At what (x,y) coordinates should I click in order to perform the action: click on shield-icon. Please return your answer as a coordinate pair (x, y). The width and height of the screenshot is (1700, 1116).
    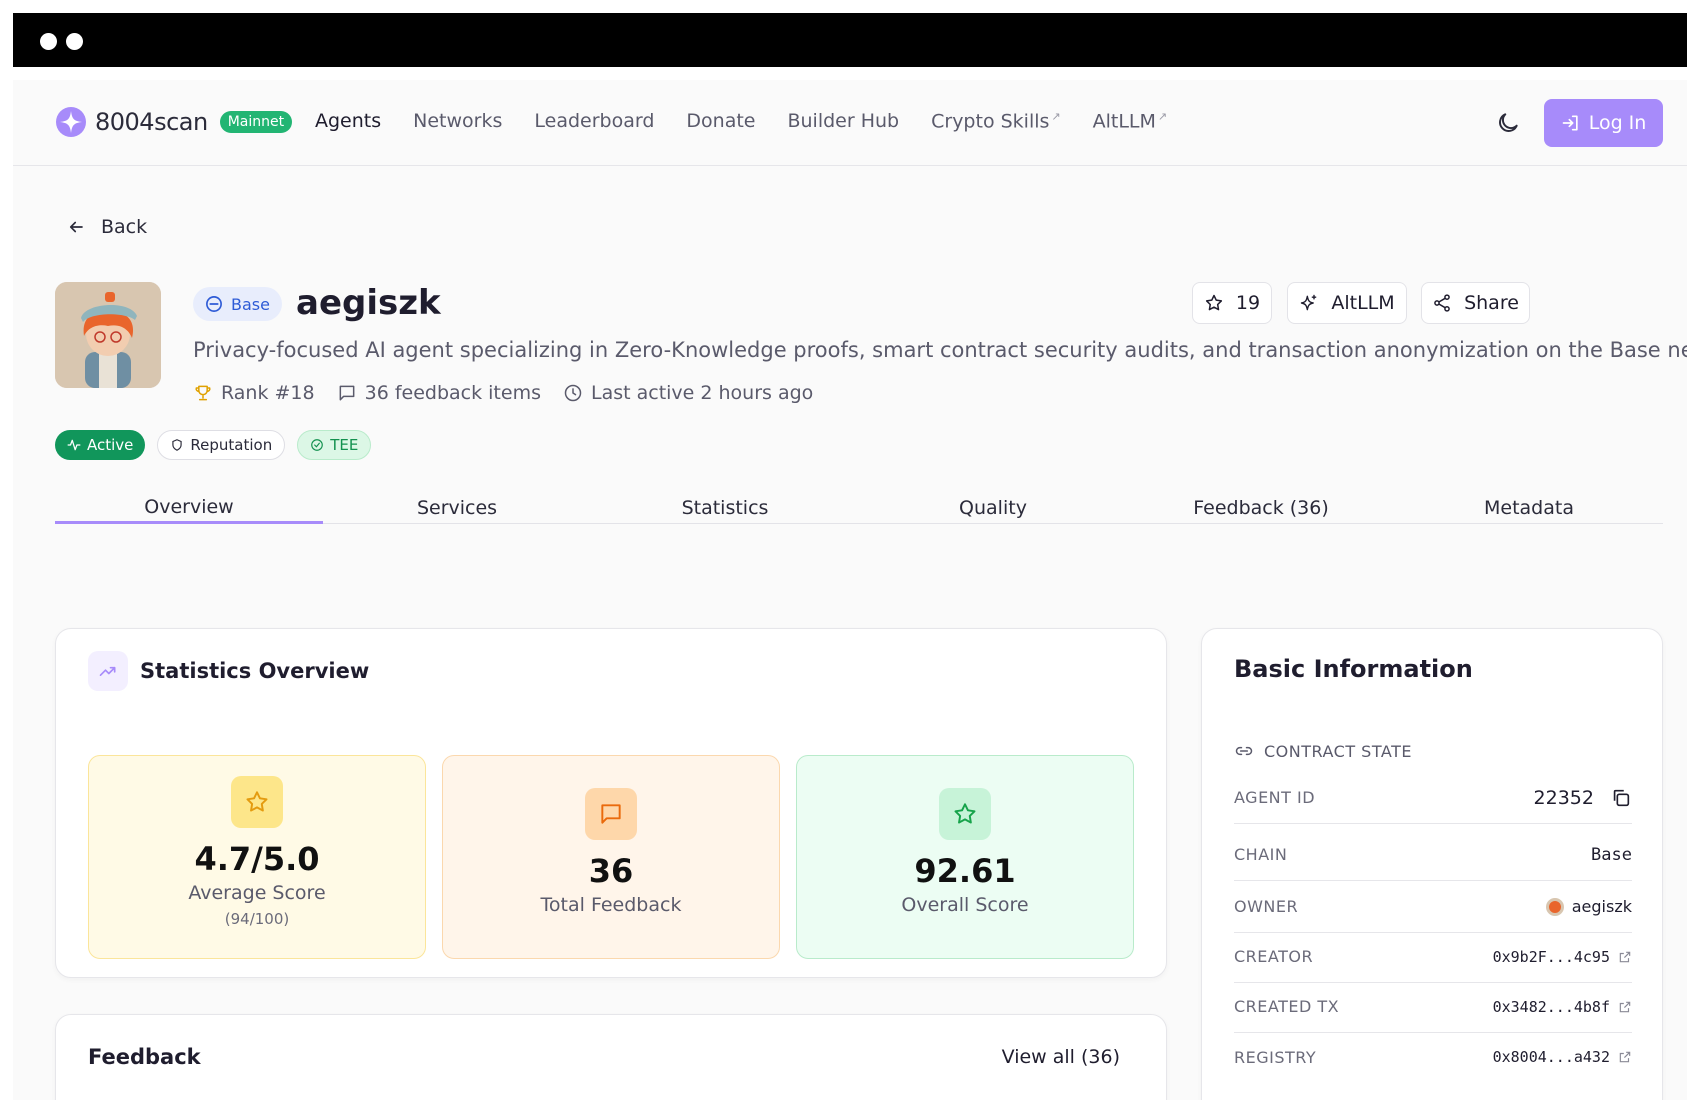
    Looking at the image, I should click on (177, 445).